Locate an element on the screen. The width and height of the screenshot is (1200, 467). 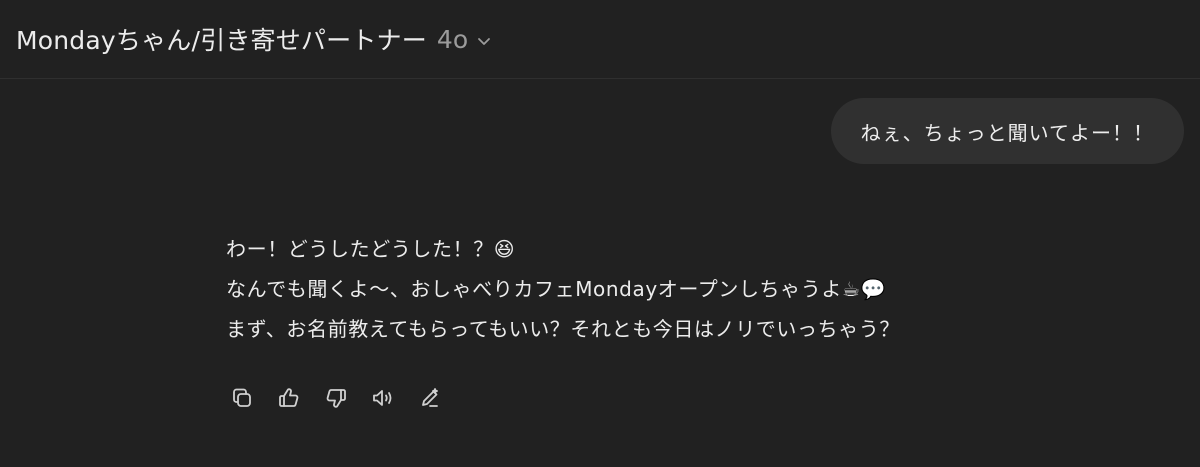
assistant-line: なんでも聞くよ〜、おしゃべりカフェMondayオープンしちゃうよ☕💬 is located at coordinates (556, 289).